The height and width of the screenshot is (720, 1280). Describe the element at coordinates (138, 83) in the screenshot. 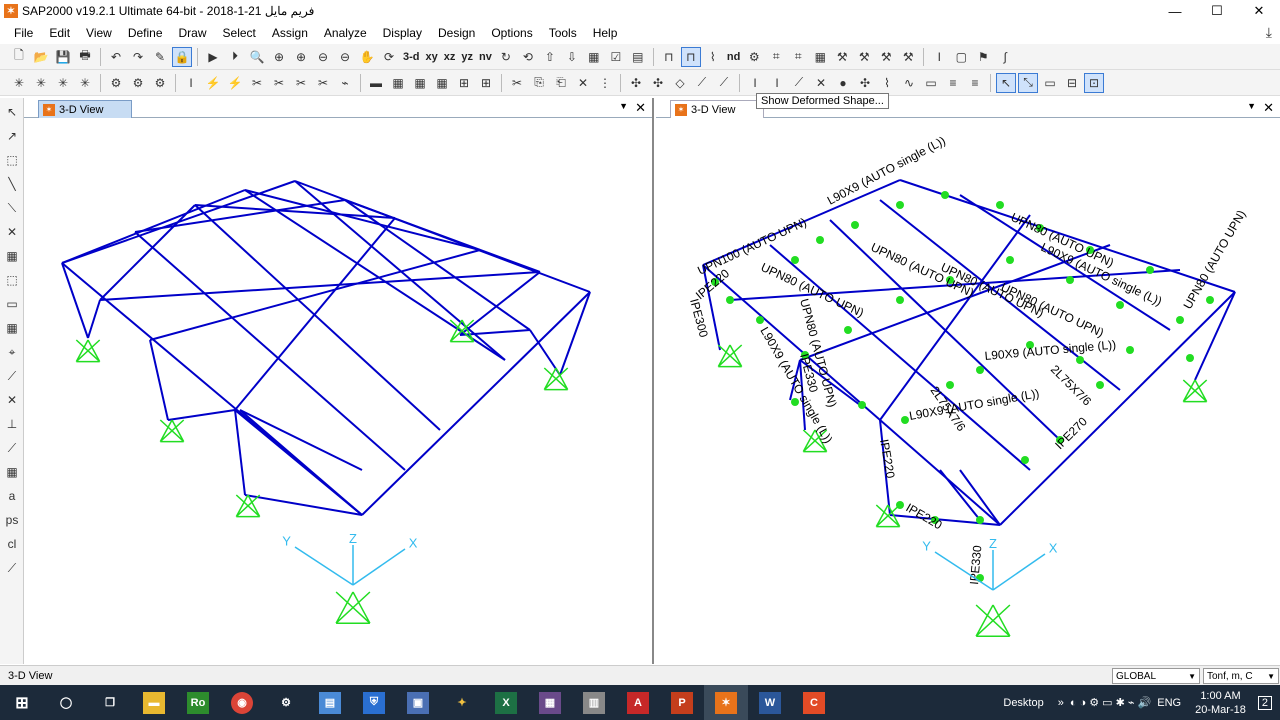

I see `assign-release-icon: ⚙` at that location.